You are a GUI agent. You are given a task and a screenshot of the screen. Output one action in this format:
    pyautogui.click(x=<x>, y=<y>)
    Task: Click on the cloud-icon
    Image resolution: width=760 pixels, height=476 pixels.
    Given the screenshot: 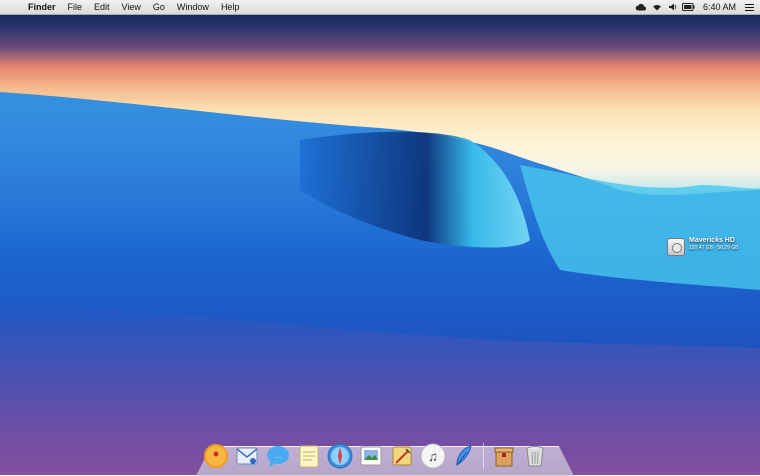 What is the action you would take?
    pyautogui.click(x=641, y=7)
    